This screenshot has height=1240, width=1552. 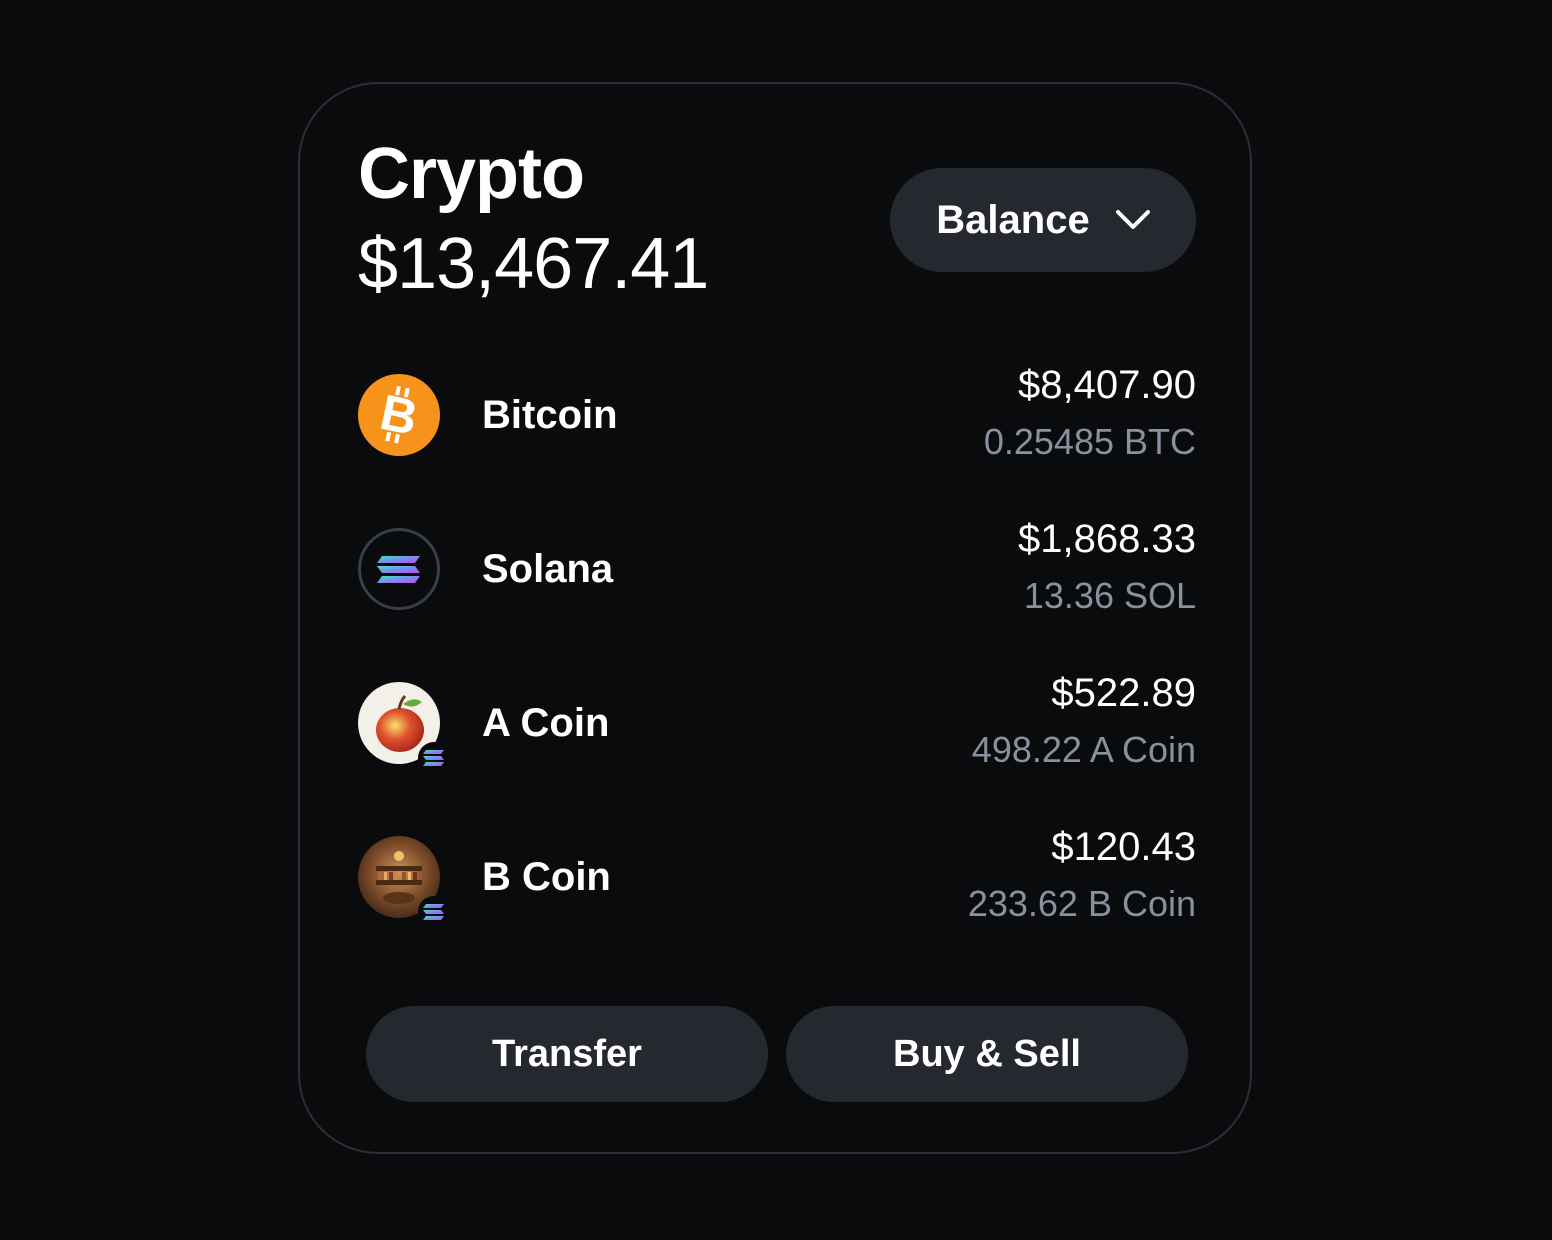 What do you see at coordinates (546, 723) in the screenshot?
I see `asset-name: A Coin` at bounding box center [546, 723].